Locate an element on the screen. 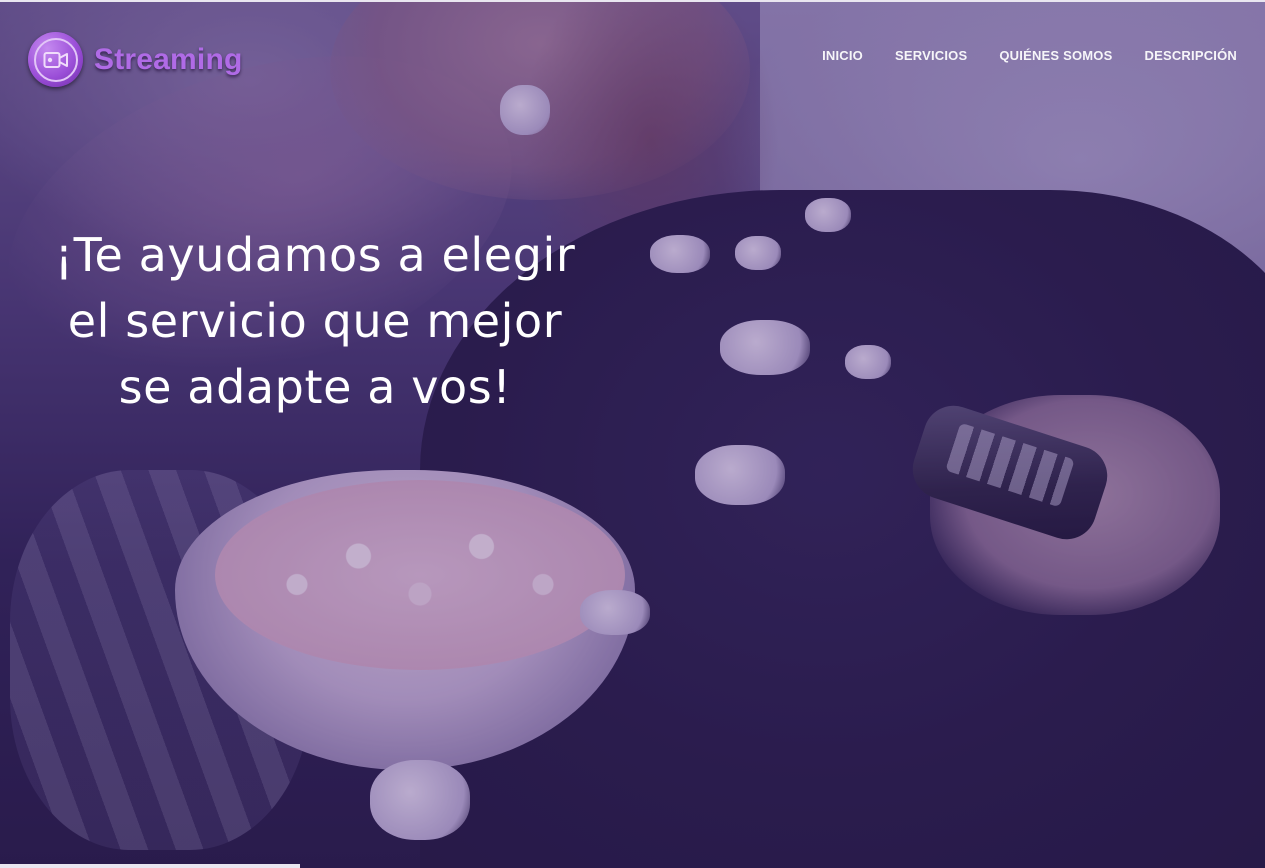  hero-headline-line: se adapte a vos! is located at coordinates (315, 387).